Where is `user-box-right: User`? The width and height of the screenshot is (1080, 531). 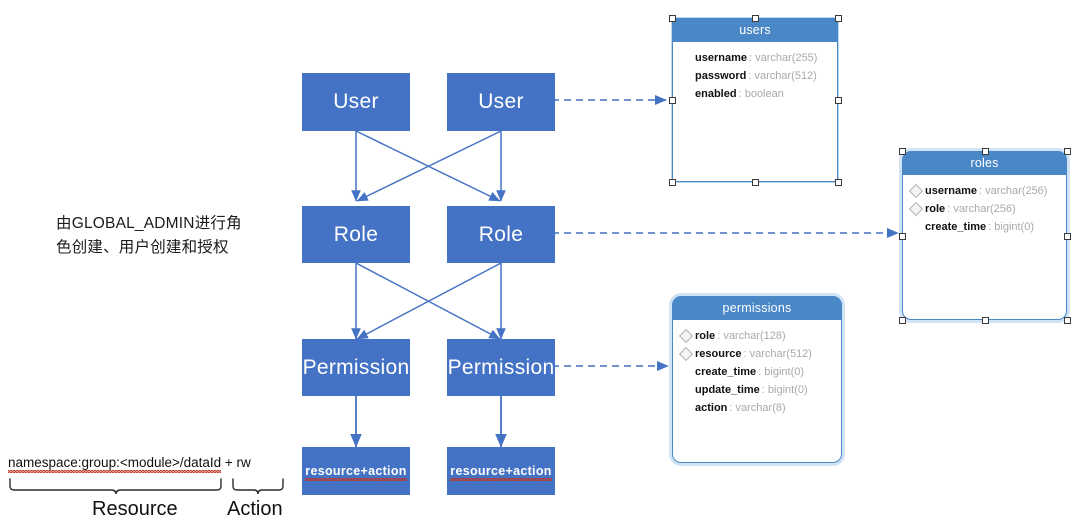 user-box-right: User is located at coordinates (501, 102).